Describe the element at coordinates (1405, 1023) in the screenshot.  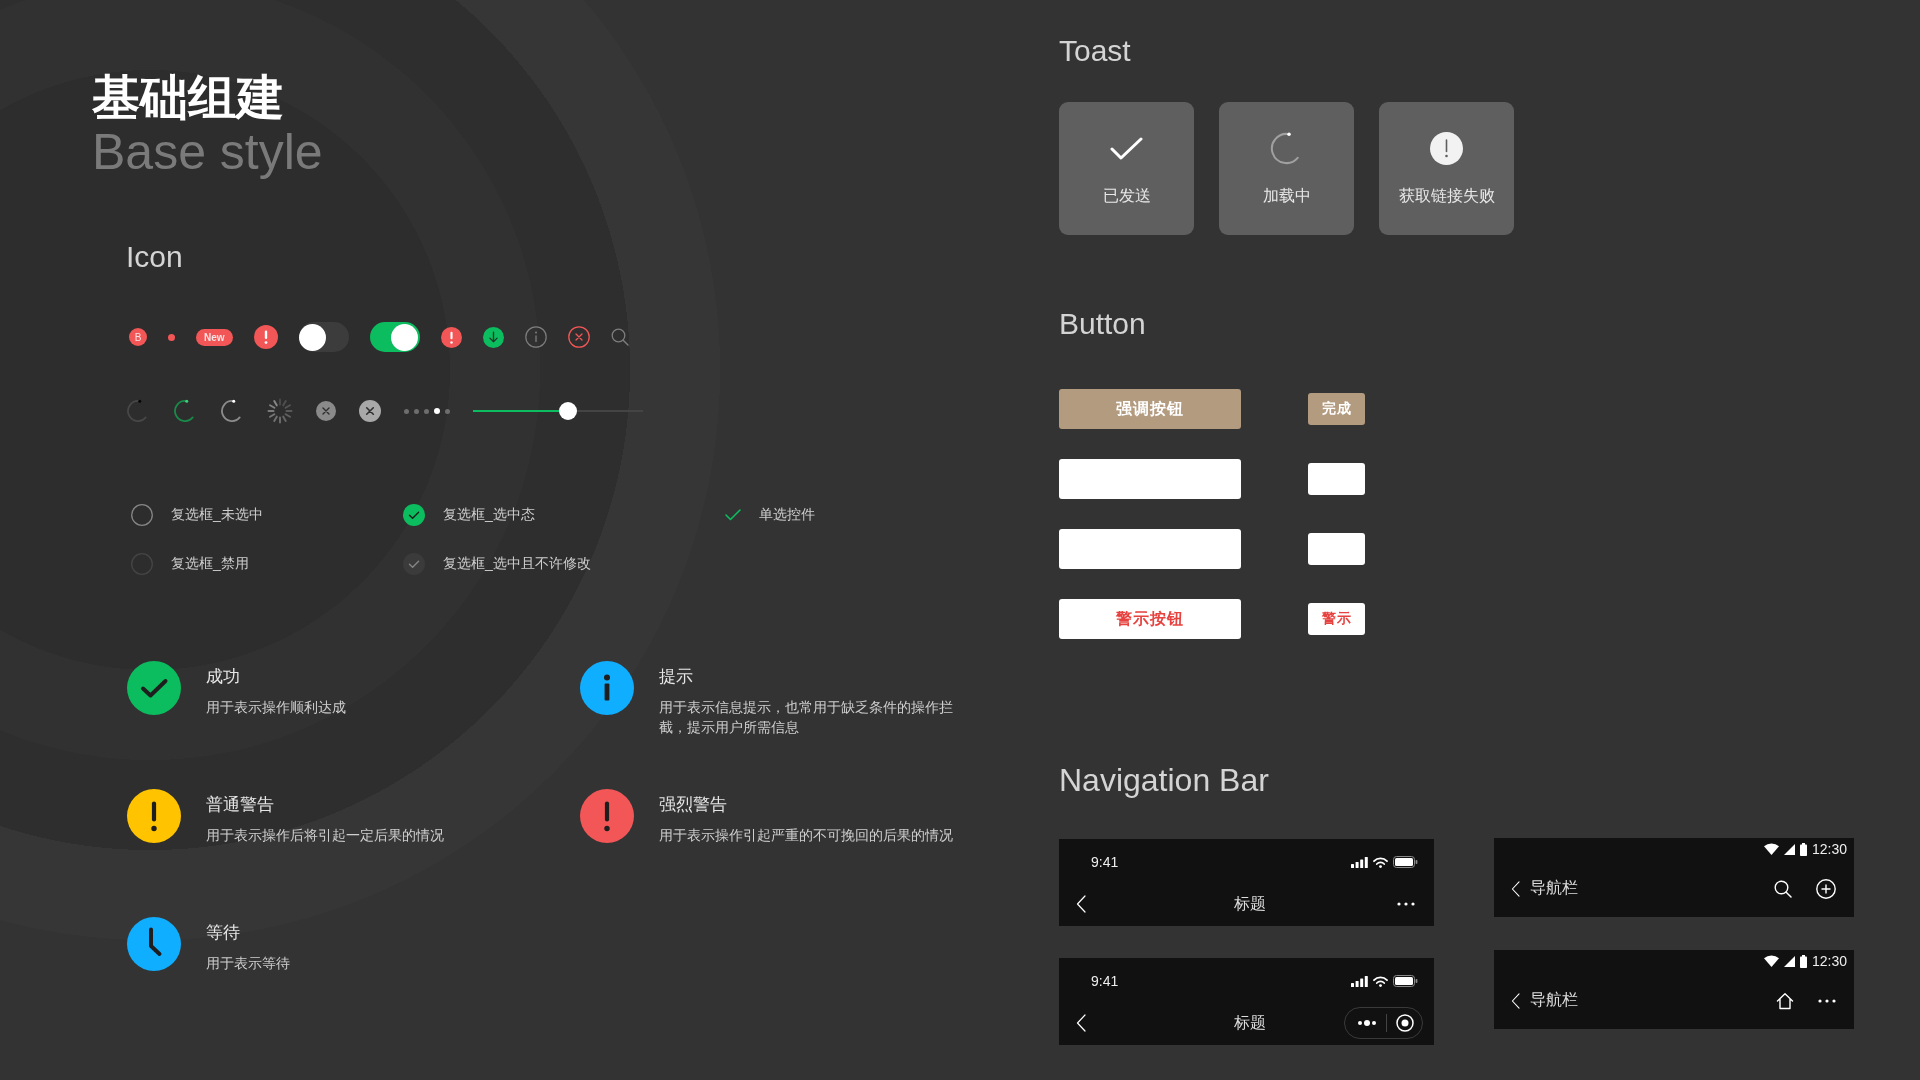
I see `target-icon` at that location.